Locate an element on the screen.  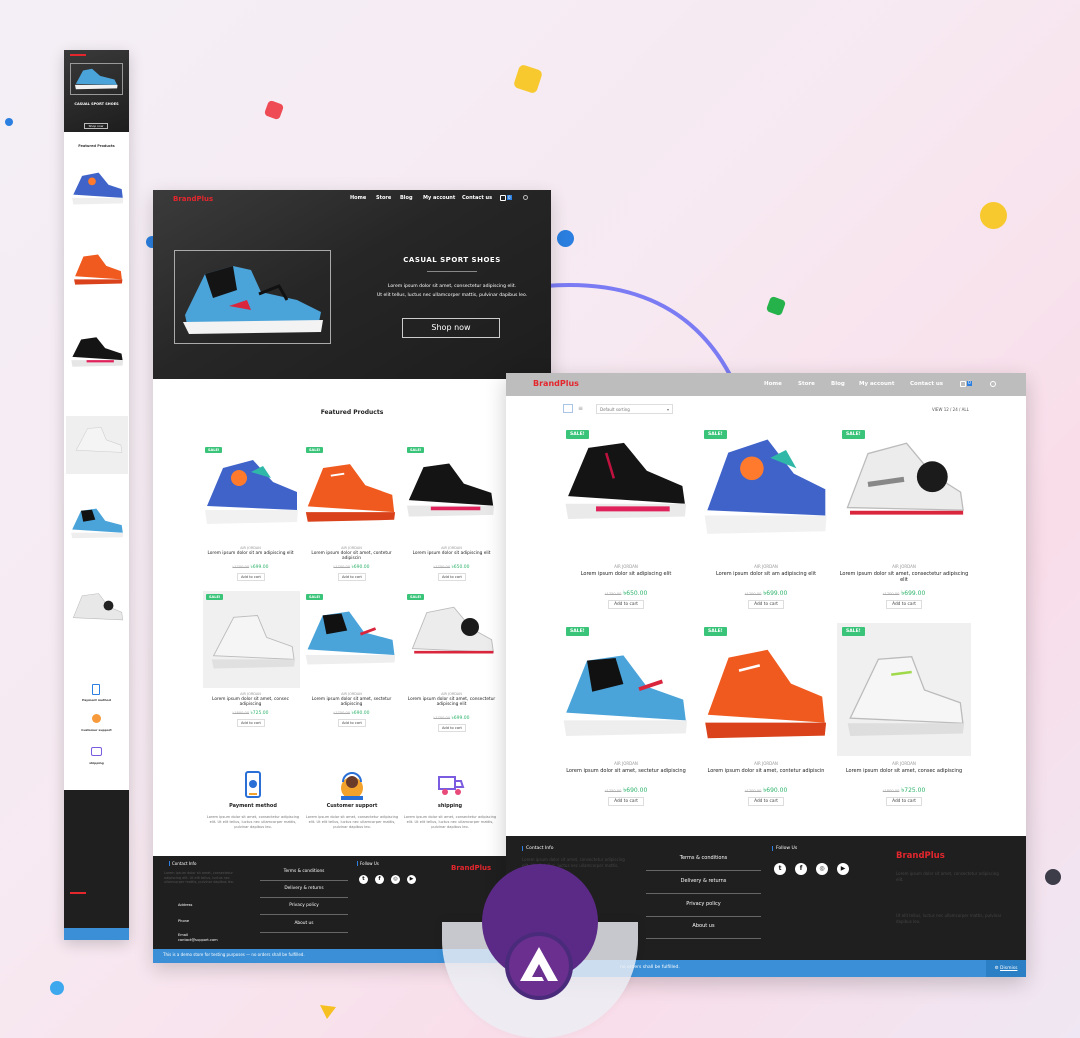
hero-shop-now-button: Shop now is located at coordinates (451, 328).